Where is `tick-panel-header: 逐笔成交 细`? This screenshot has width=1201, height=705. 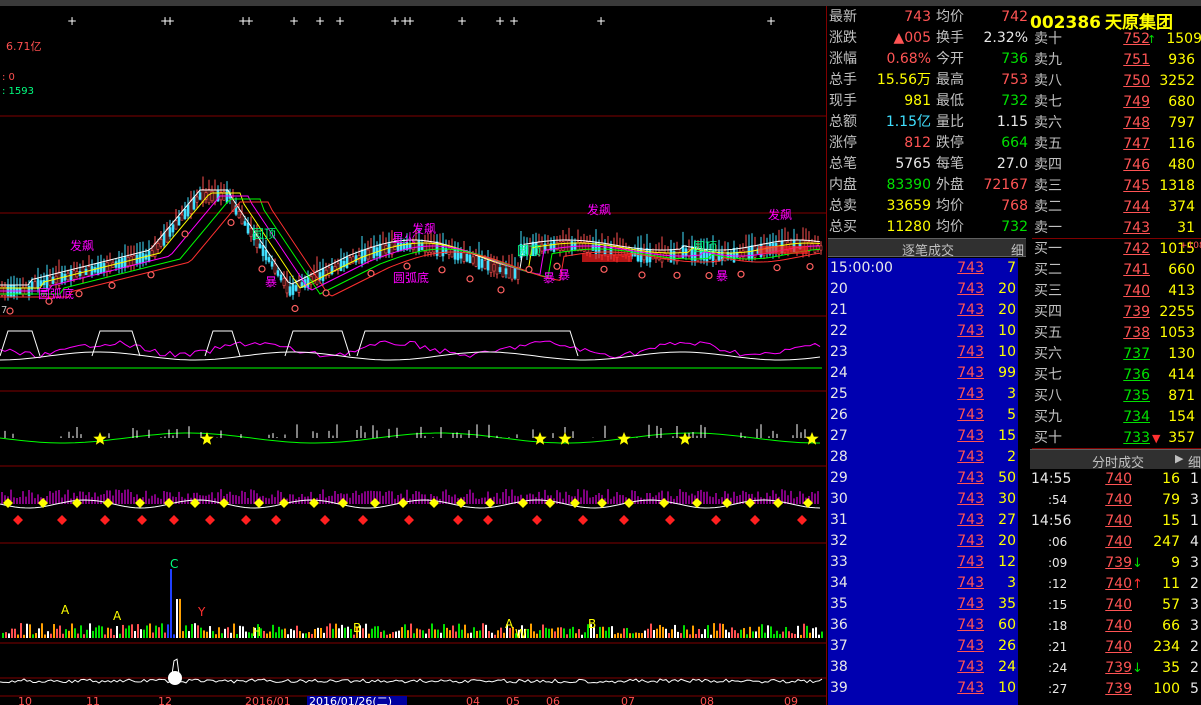
tick-panel-header: 逐笔成交 细 is located at coordinates (927, 248).